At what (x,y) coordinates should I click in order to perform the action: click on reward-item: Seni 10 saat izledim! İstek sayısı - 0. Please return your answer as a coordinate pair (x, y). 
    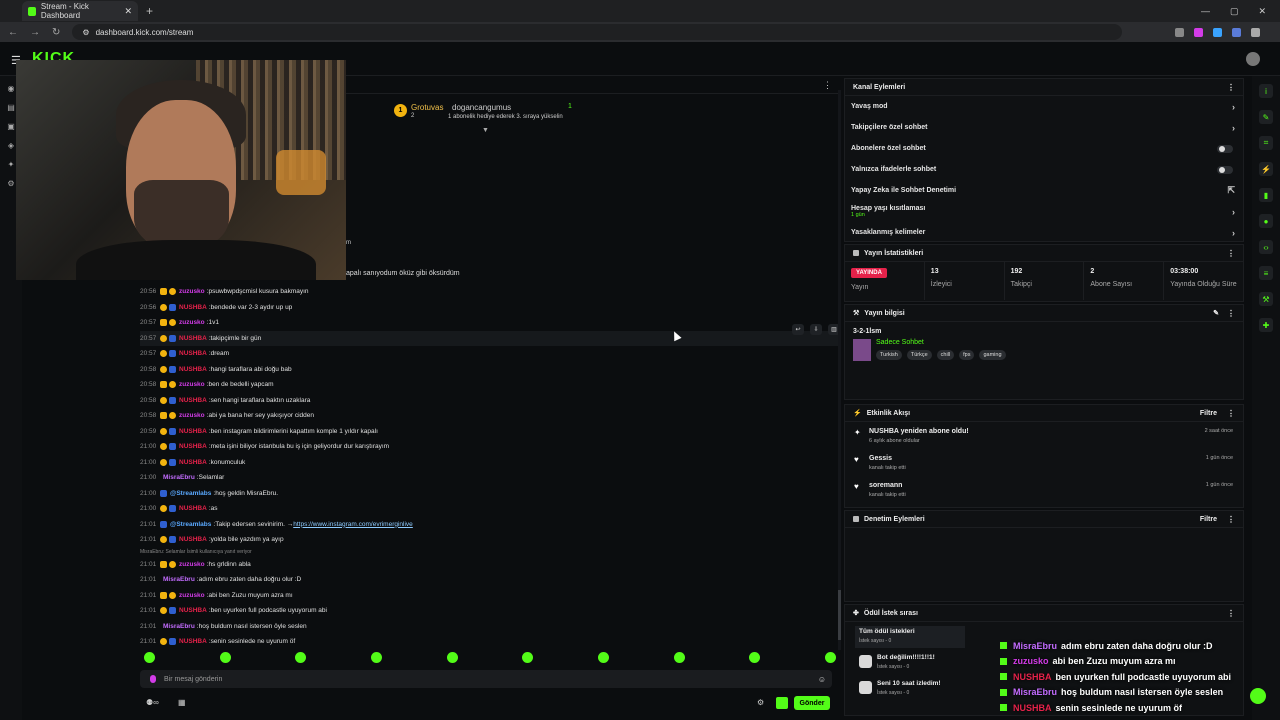
    Looking at the image, I should click on (910, 689).